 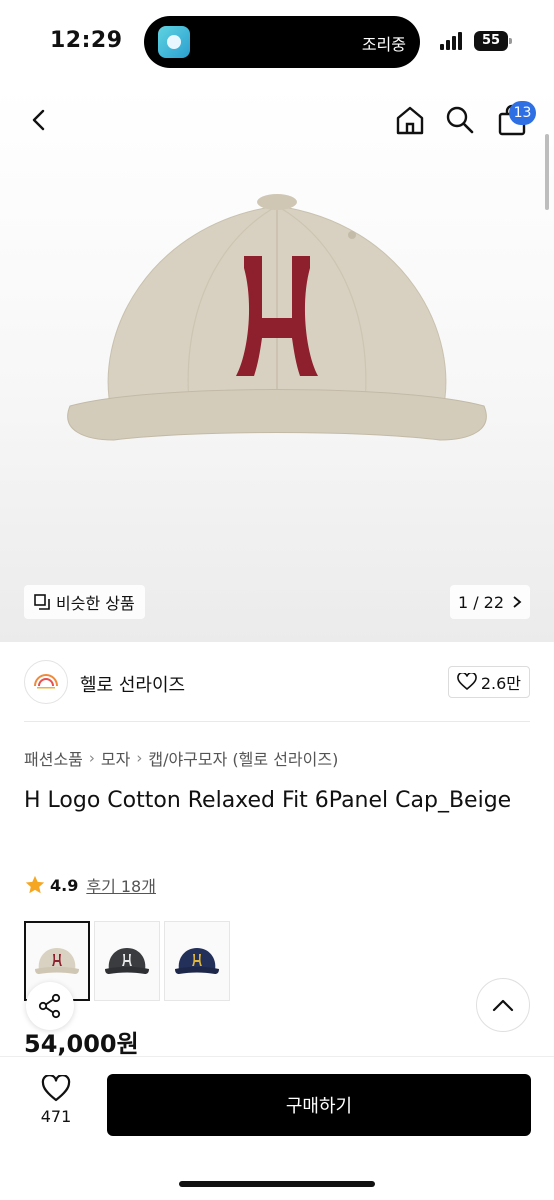 I want to click on live-activity-text: 조리중, so click(x=383, y=44).